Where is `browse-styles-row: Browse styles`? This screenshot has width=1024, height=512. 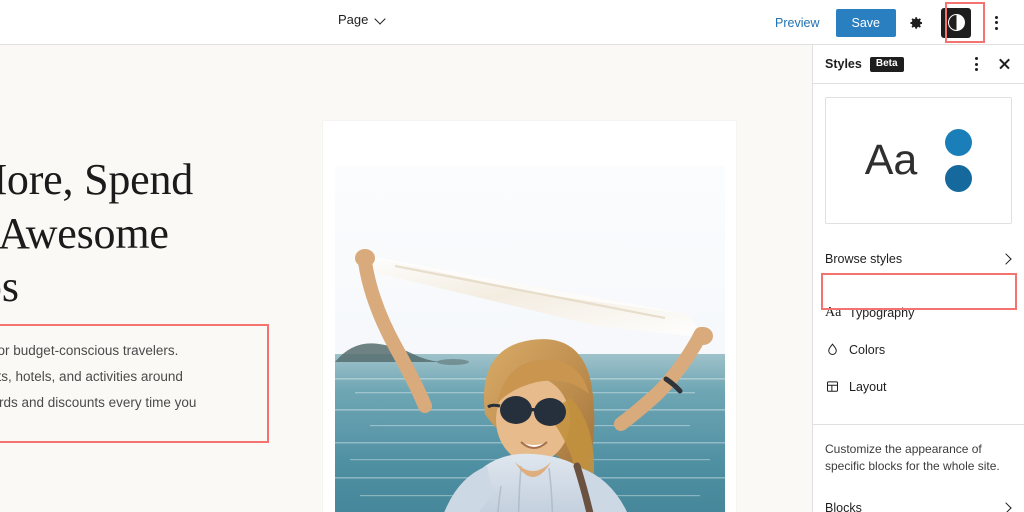
browse-styles-row: Browse styles is located at coordinates (918, 258).